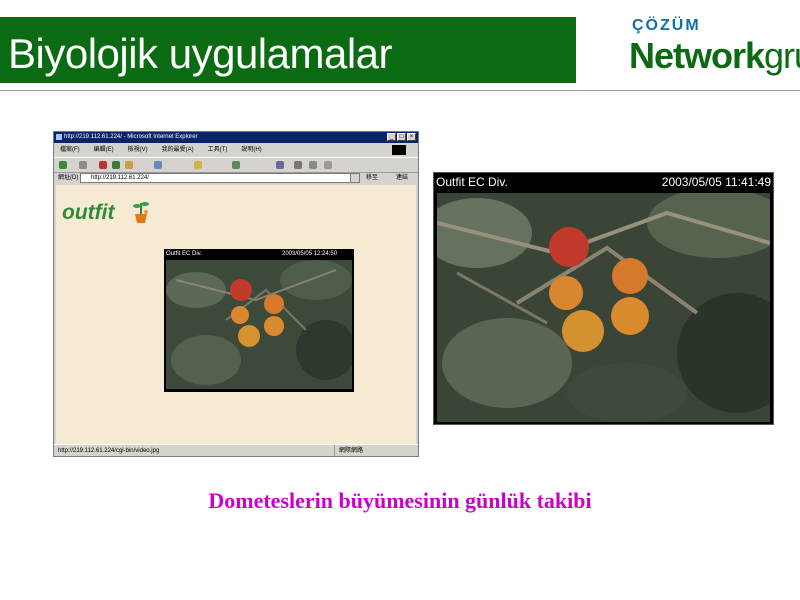 The width and height of the screenshot is (800, 600). I want to click on outfit-logo: outfit, so click(88, 212).